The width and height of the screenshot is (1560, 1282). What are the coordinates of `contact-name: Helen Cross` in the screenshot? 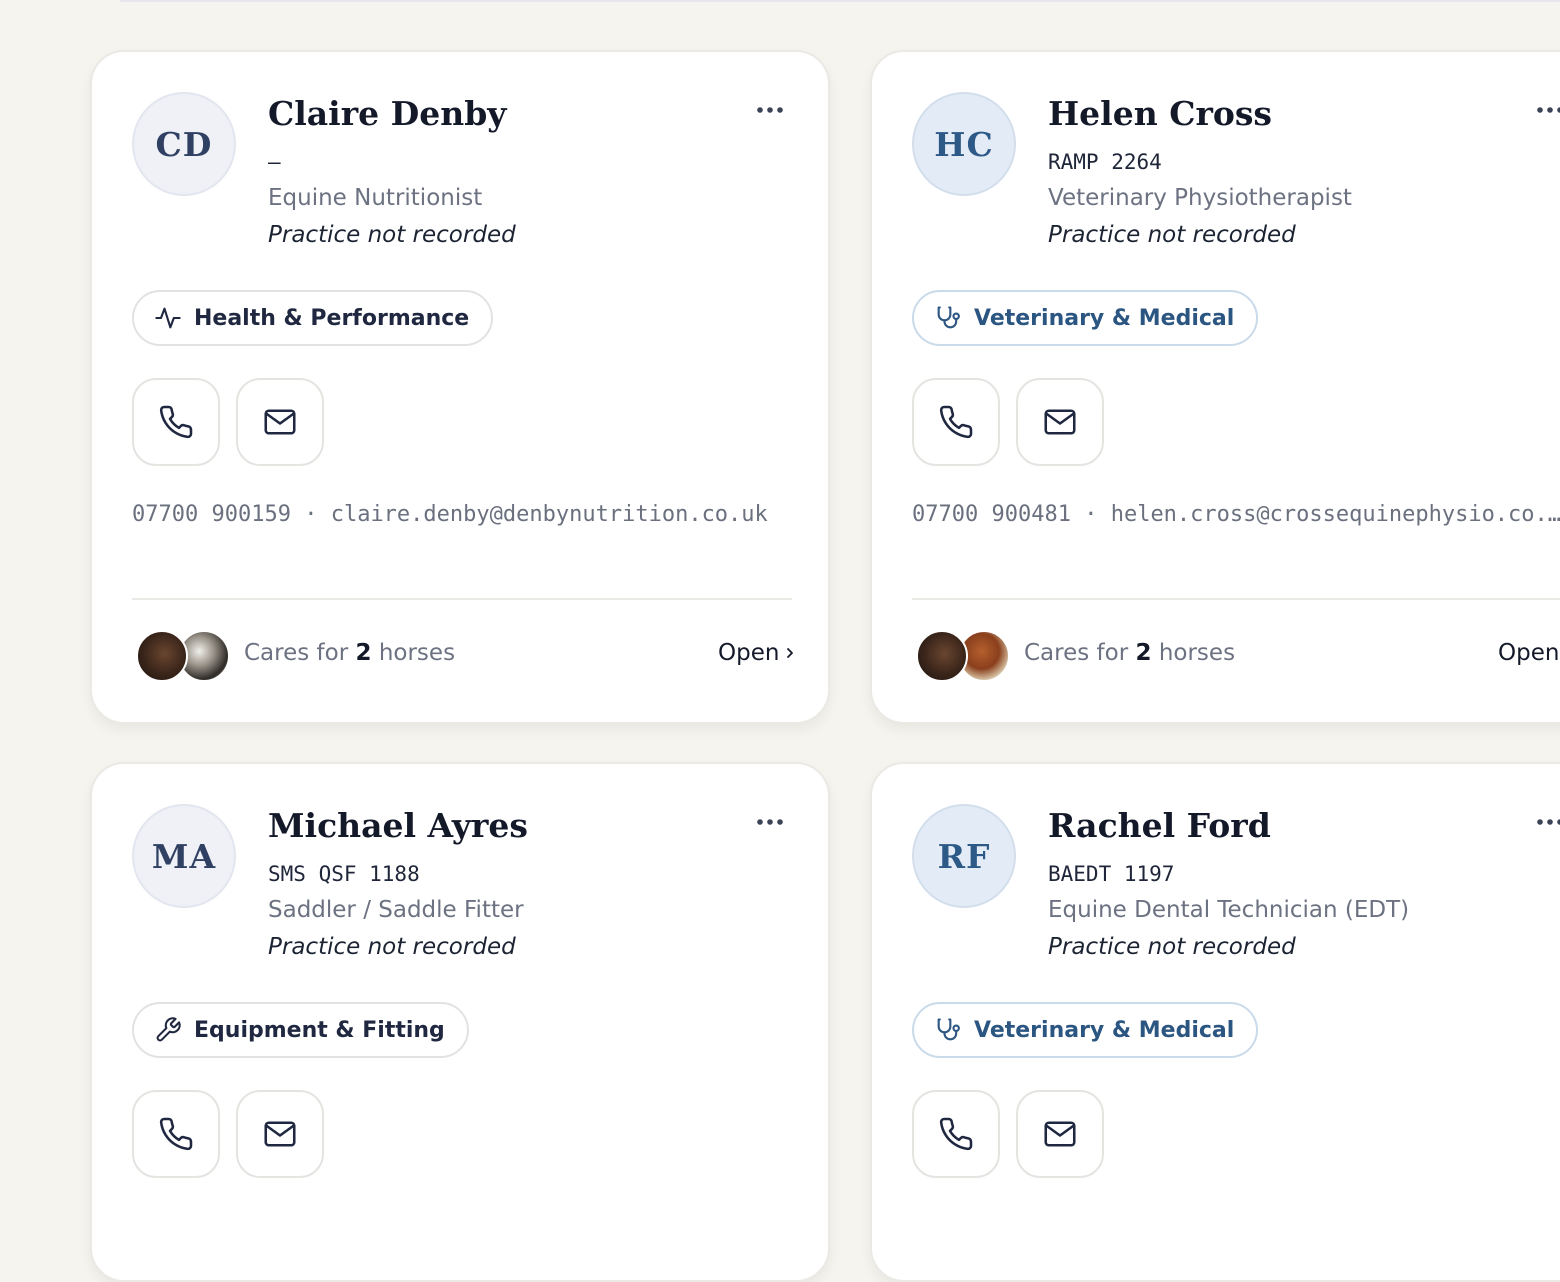 It's located at (1160, 113).